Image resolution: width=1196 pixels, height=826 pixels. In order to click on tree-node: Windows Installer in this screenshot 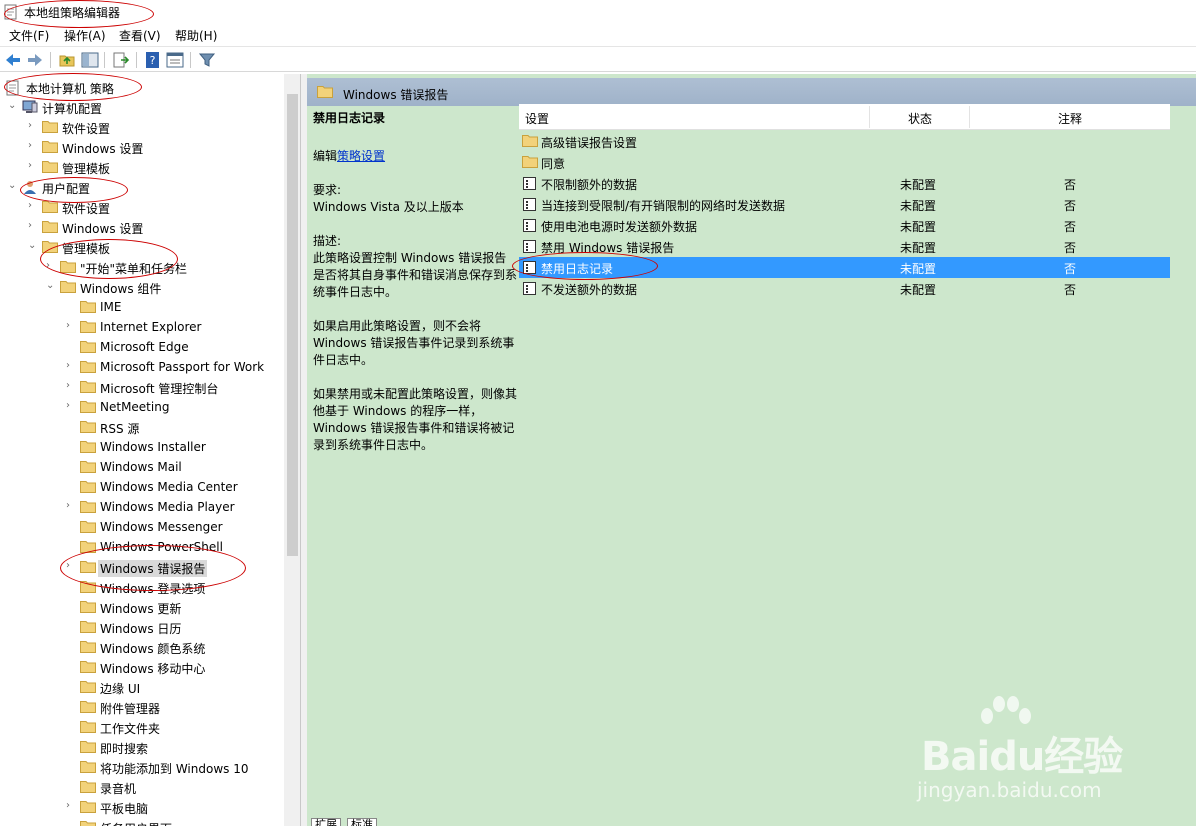, I will do `click(142, 447)`.